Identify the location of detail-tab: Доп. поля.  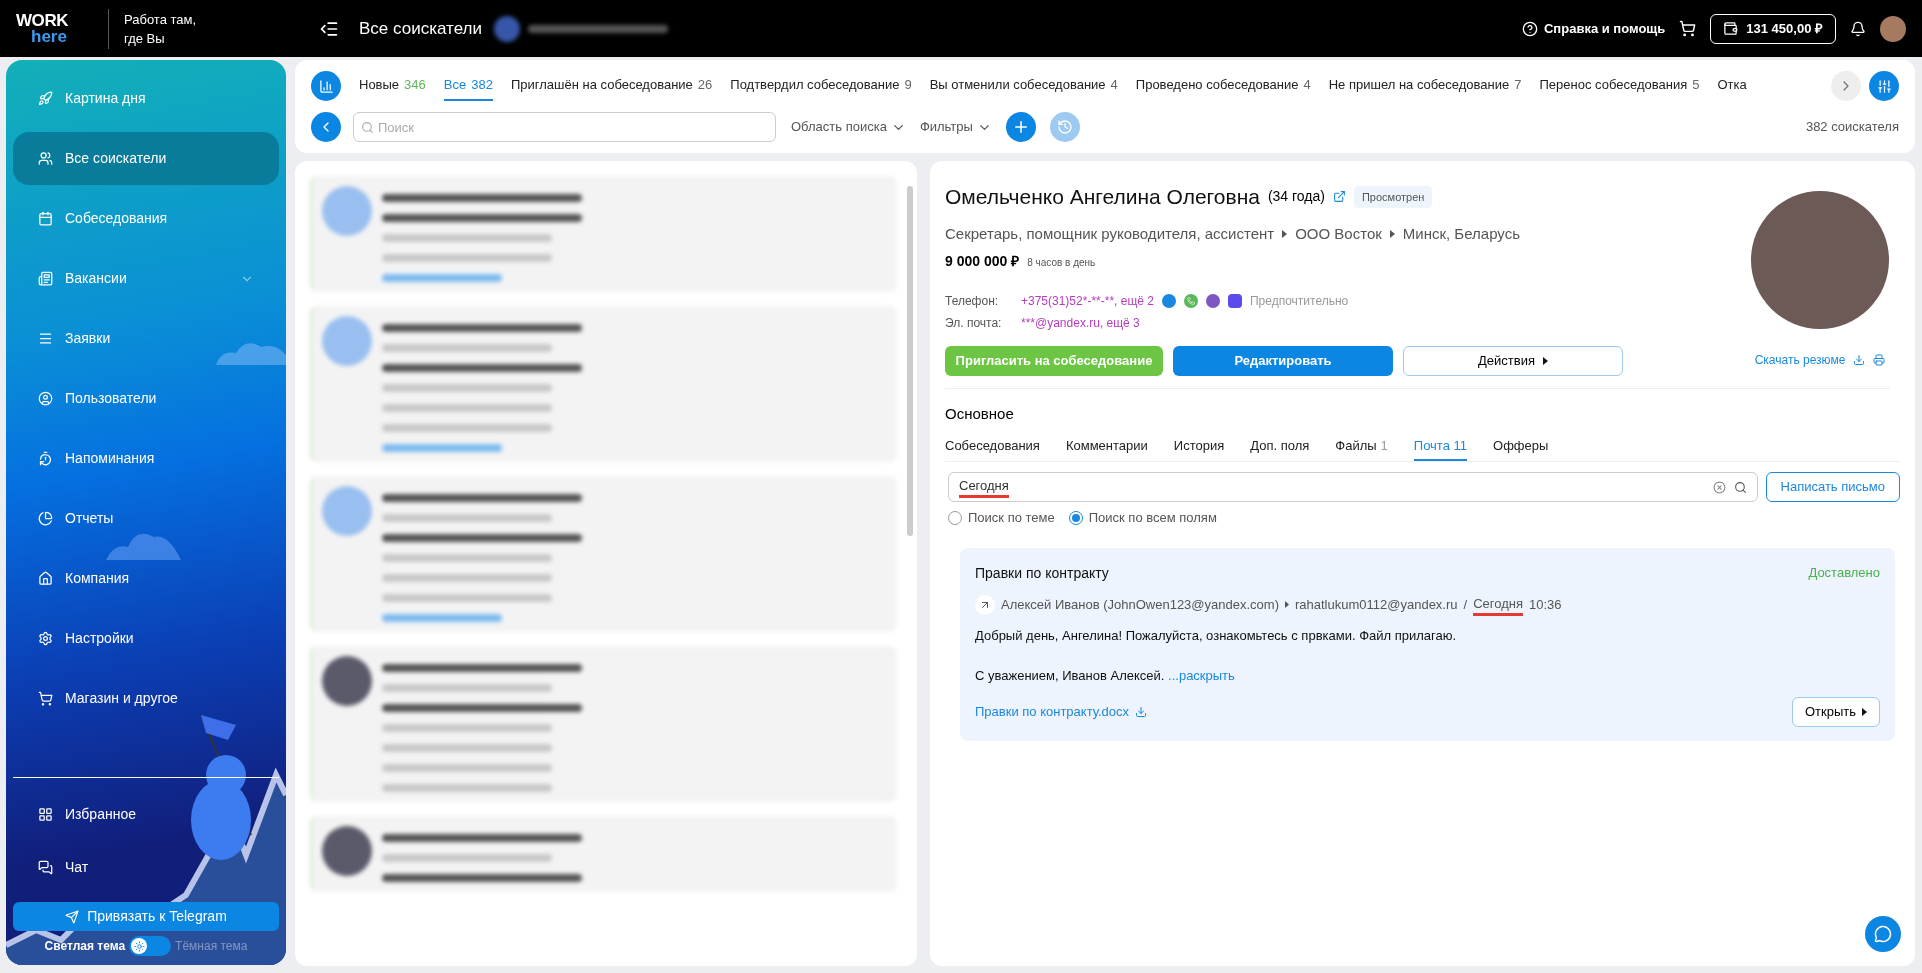
(1280, 448).